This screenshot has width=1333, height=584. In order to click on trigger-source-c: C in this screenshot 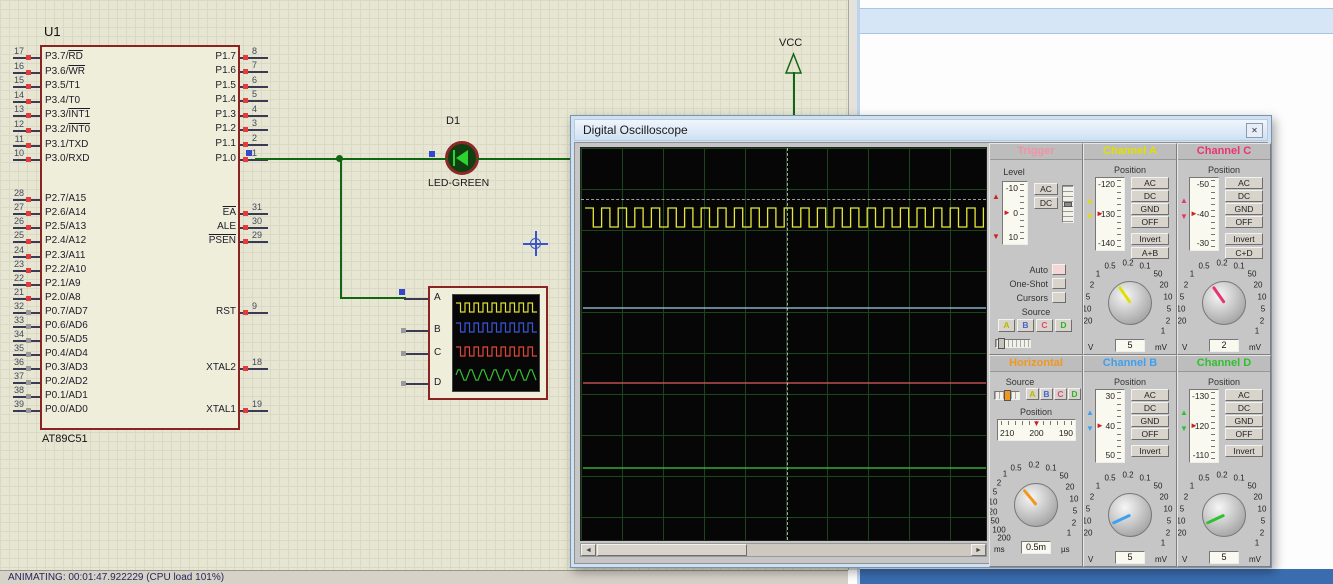, I will do `click(1044, 325)`.